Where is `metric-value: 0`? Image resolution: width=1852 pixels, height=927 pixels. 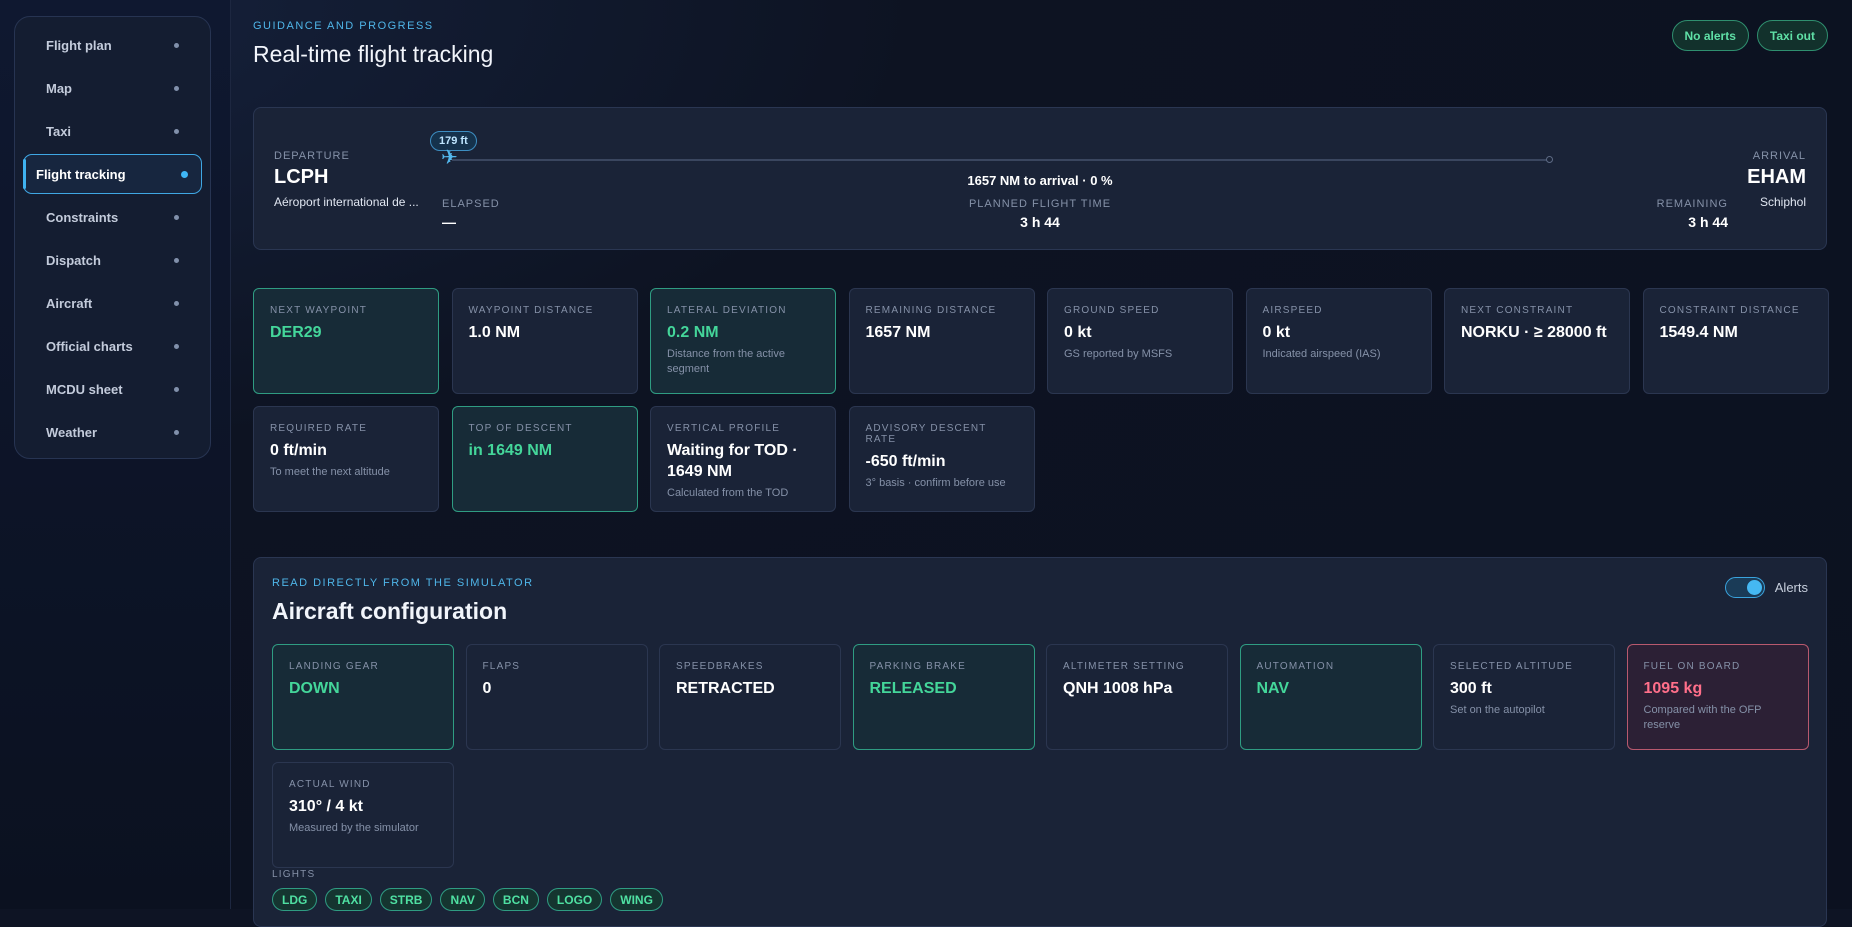
metric-value: 0 is located at coordinates (487, 688).